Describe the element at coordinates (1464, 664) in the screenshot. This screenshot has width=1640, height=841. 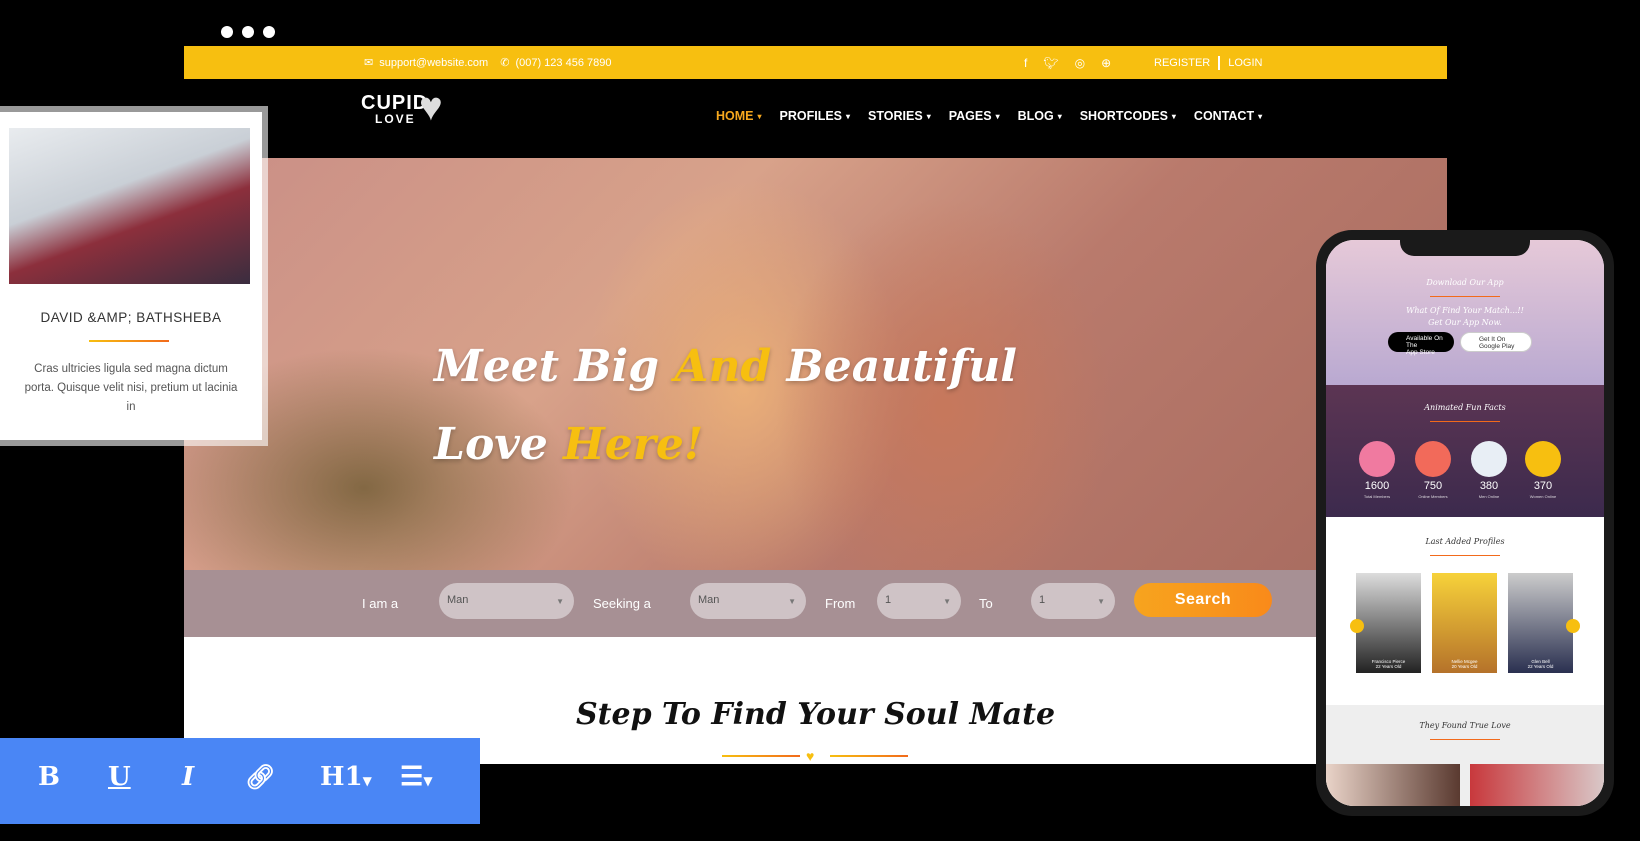
I see `profile-caption: Nellie Mcgee 20 Years Old` at that location.